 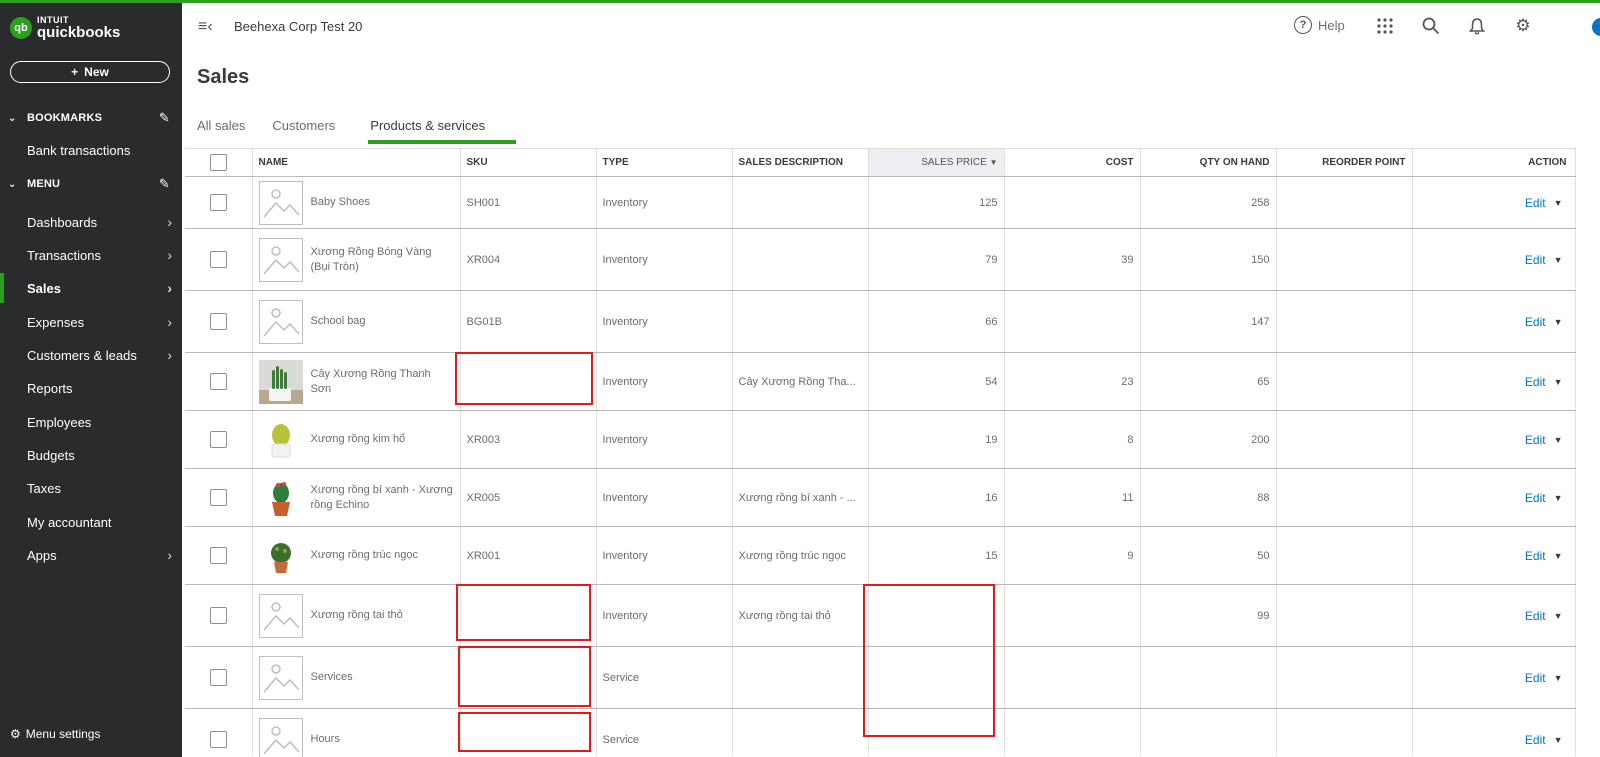 I want to click on product-name: Cây Xương Rồng Thanh Sơn, so click(x=382, y=382).